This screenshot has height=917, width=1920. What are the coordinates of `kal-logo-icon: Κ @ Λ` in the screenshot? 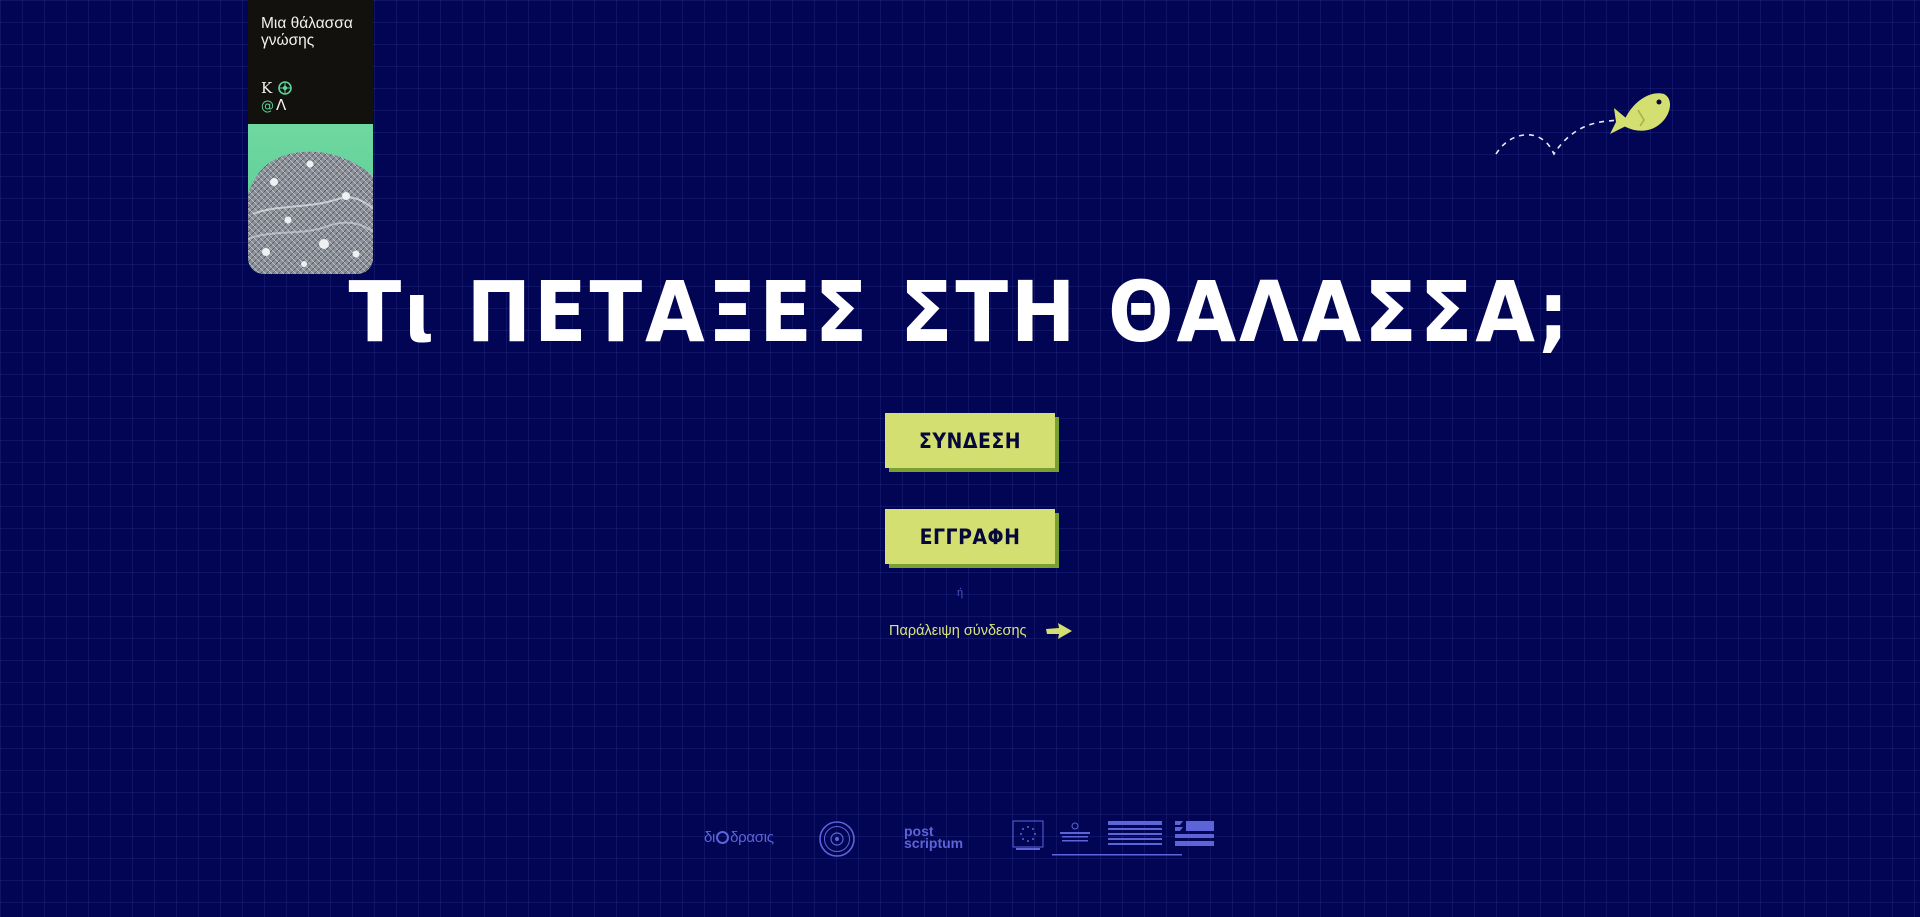 It's located at (276, 96).